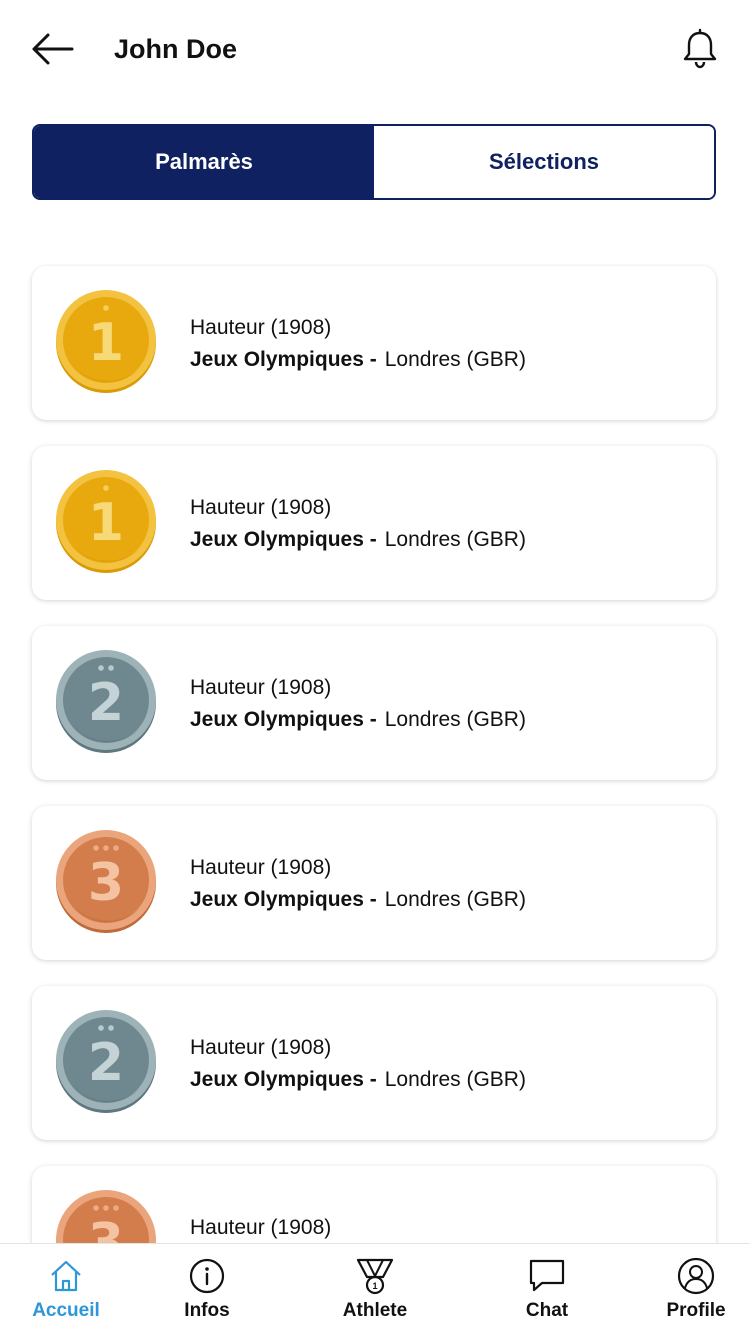 Image resolution: width=750 pixels, height=1334 pixels. Describe the element at coordinates (374, 1205) in the screenshot. I see `result-card: 3 Hauteur (1908)` at that location.